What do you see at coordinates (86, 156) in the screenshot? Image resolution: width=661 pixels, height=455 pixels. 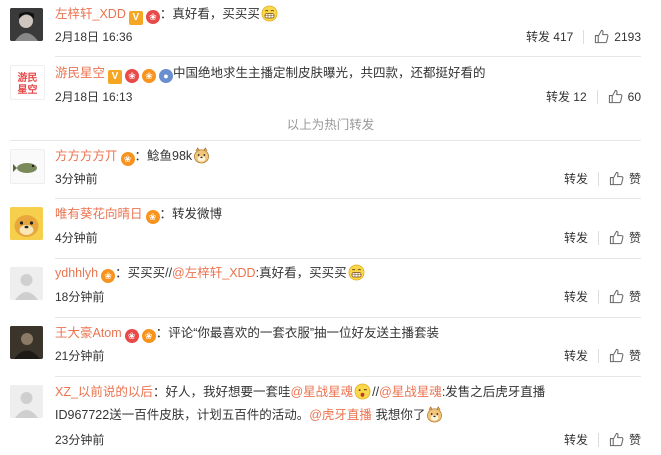 I see `user-name: 方方方方丌` at bounding box center [86, 156].